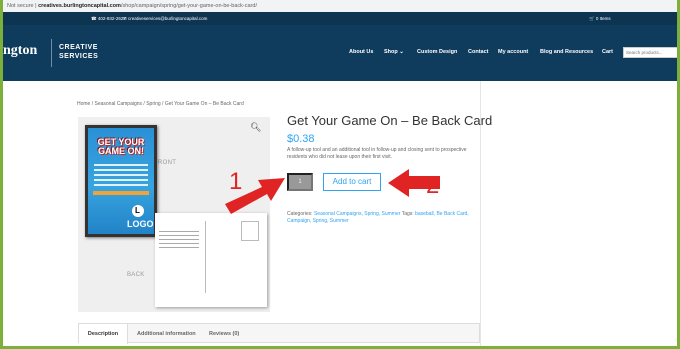 The width and height of the screenshot is (680, 349). Describe the element at coordinates (255, 196) in the screenshot. I see `arrow-to-quantity-icon` at that location.